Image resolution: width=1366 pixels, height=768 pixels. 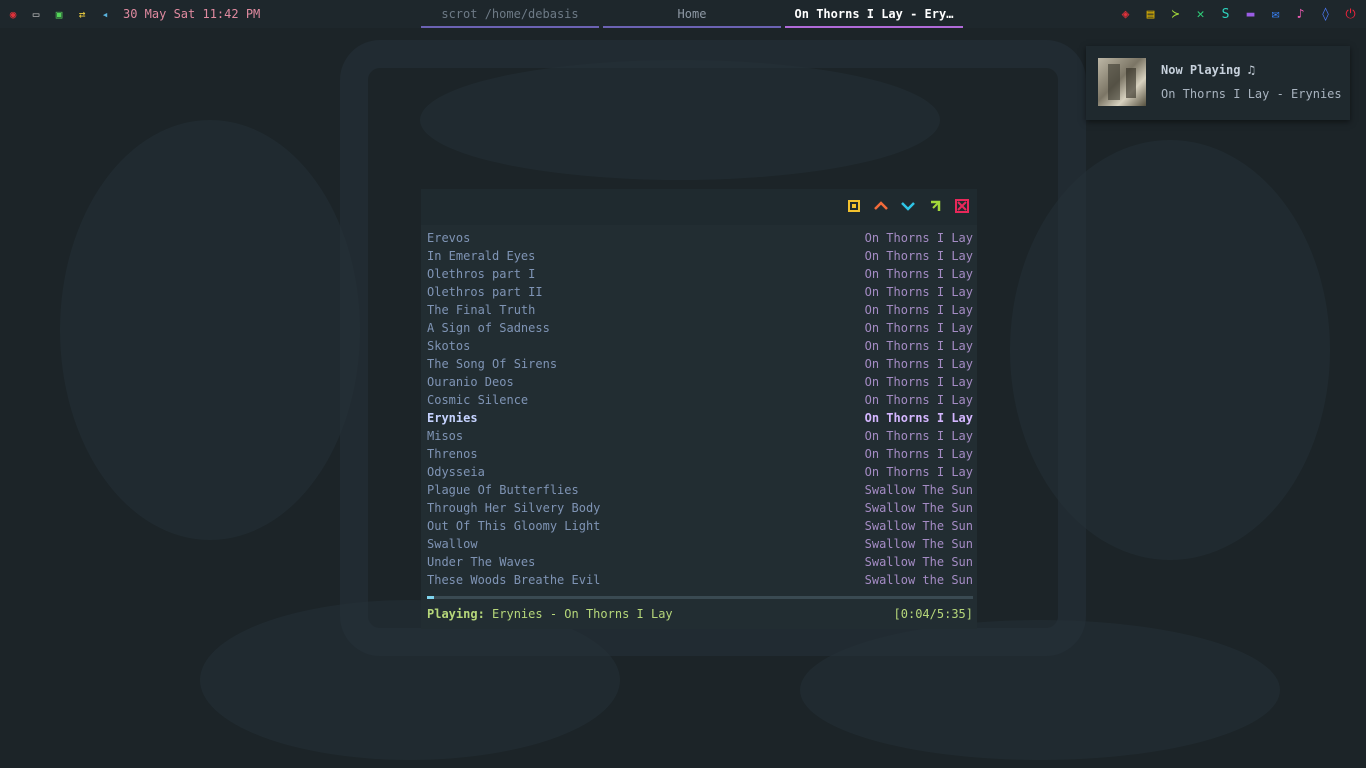 What do you see at coordinates (582, 614) in the screenshot?
I see `playing-track: Erynies - On Thorns I Lay` at bounding box center [582, 614].